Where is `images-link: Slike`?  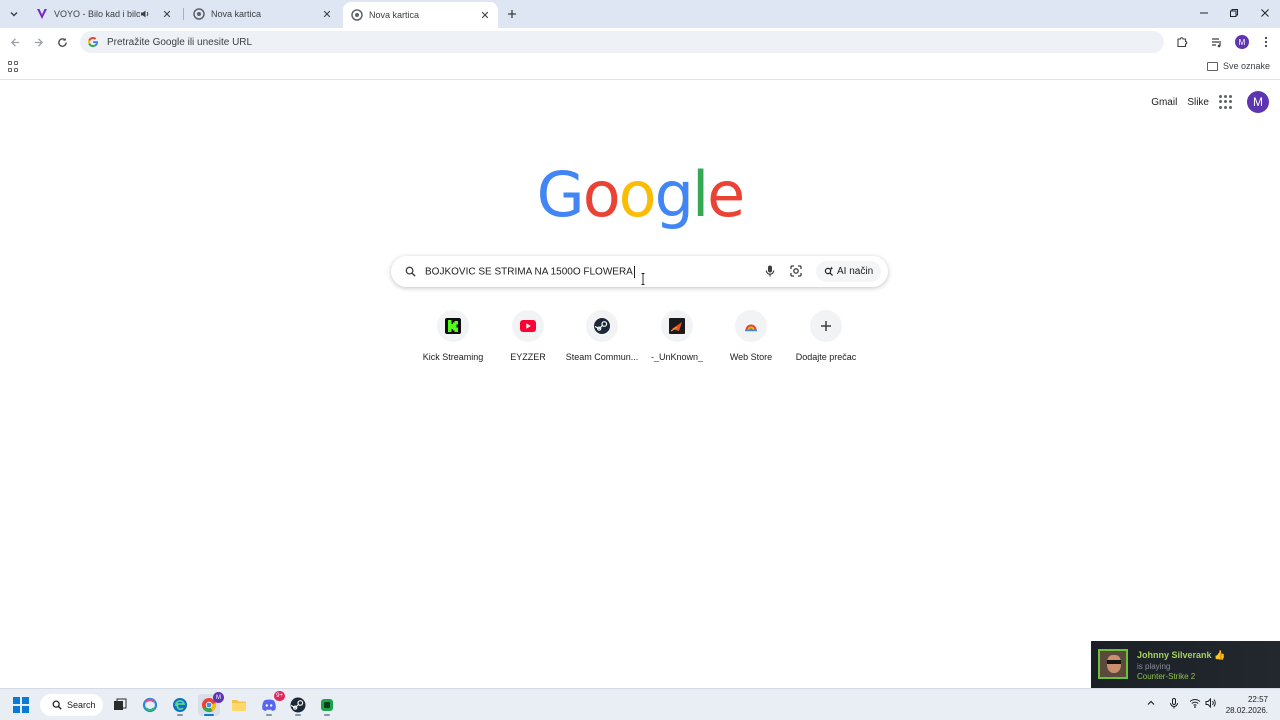
images-link: Slike is located at coordinates (1198, 102).